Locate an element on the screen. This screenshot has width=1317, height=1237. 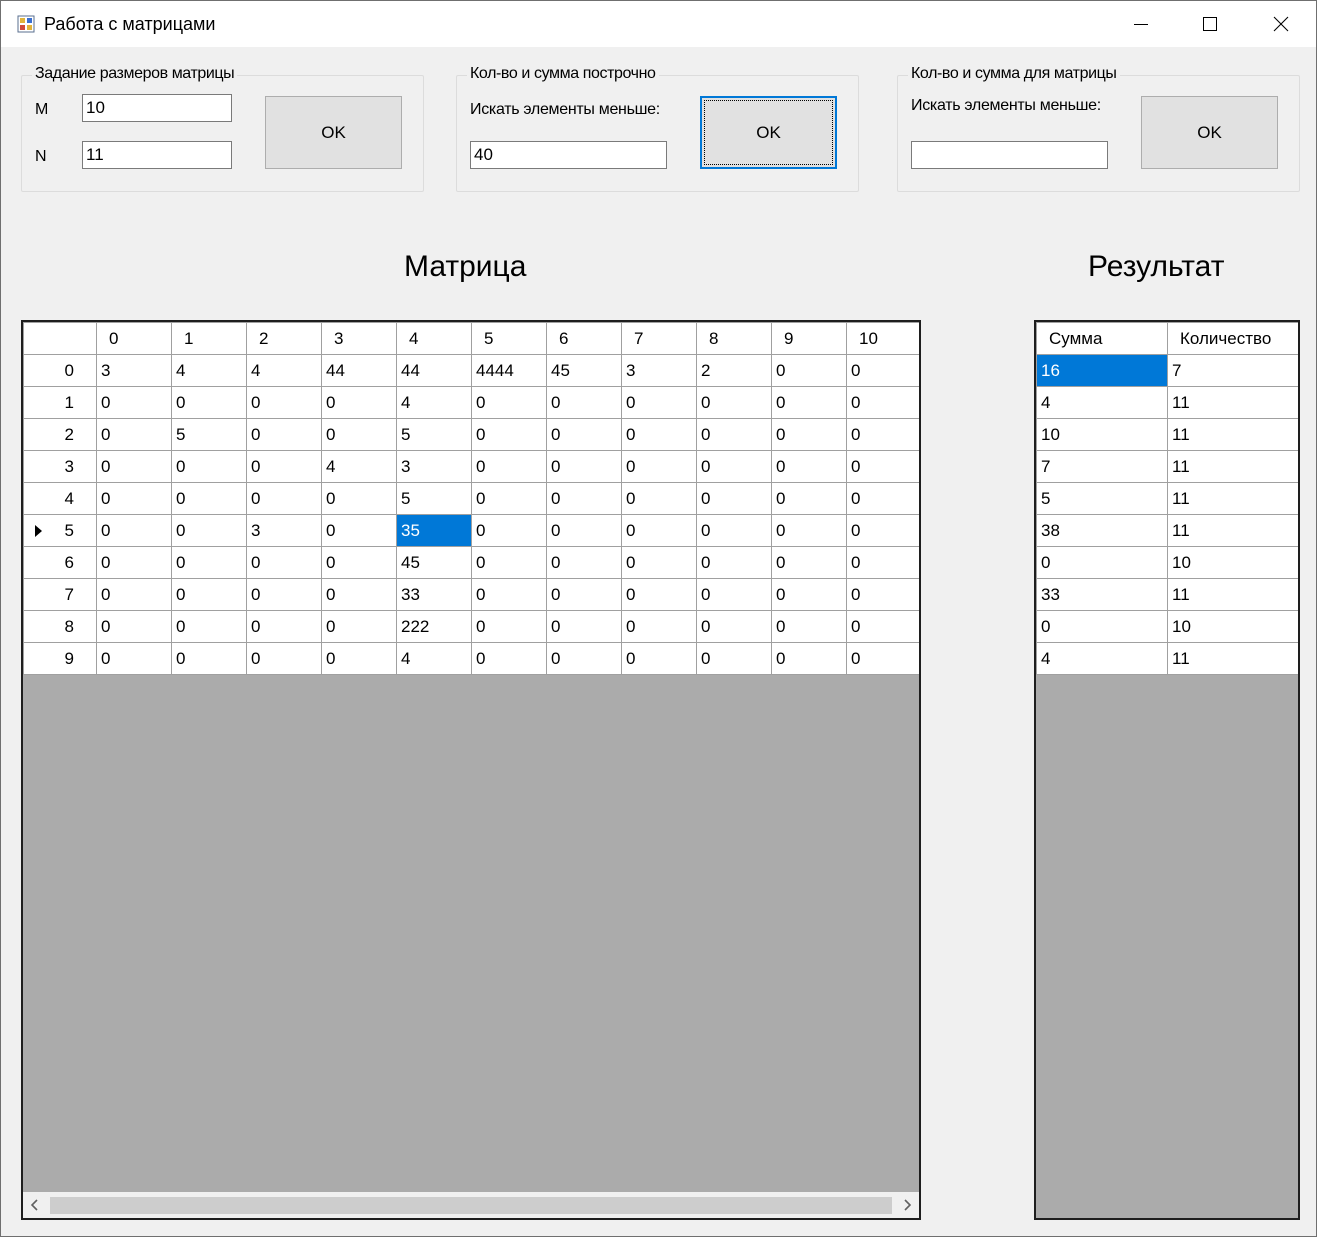
matrix-corner-header is located at coordinates (60, 338).